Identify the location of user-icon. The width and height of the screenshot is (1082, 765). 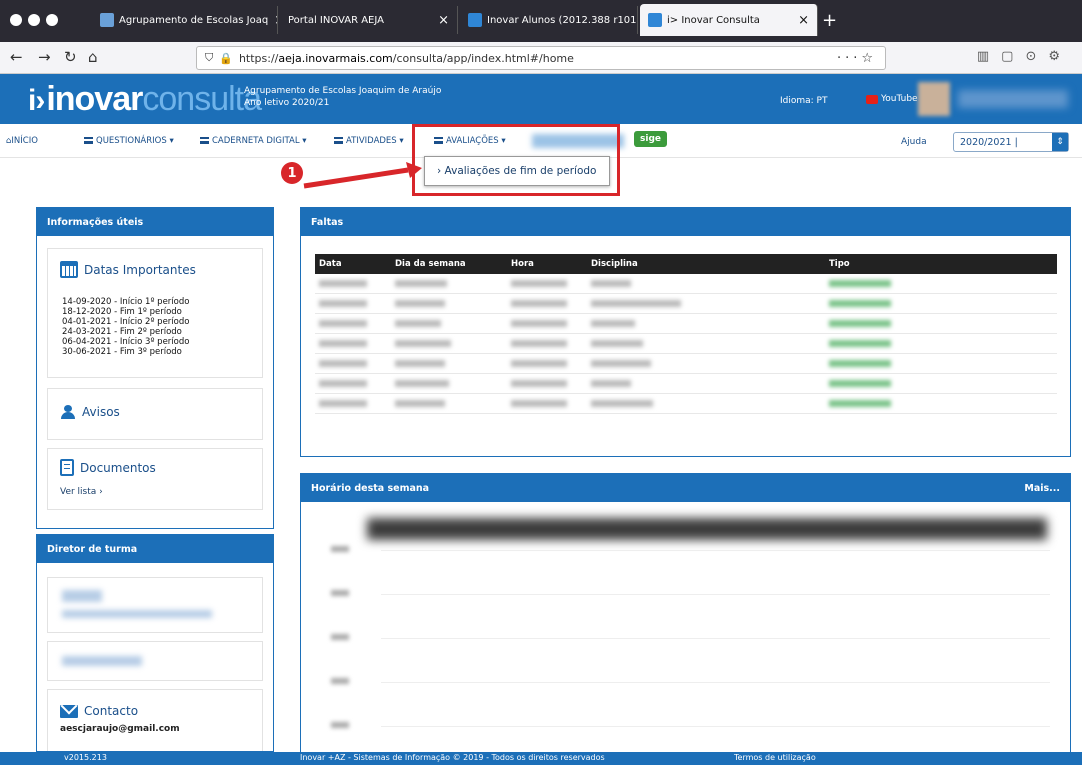
(68, 412).